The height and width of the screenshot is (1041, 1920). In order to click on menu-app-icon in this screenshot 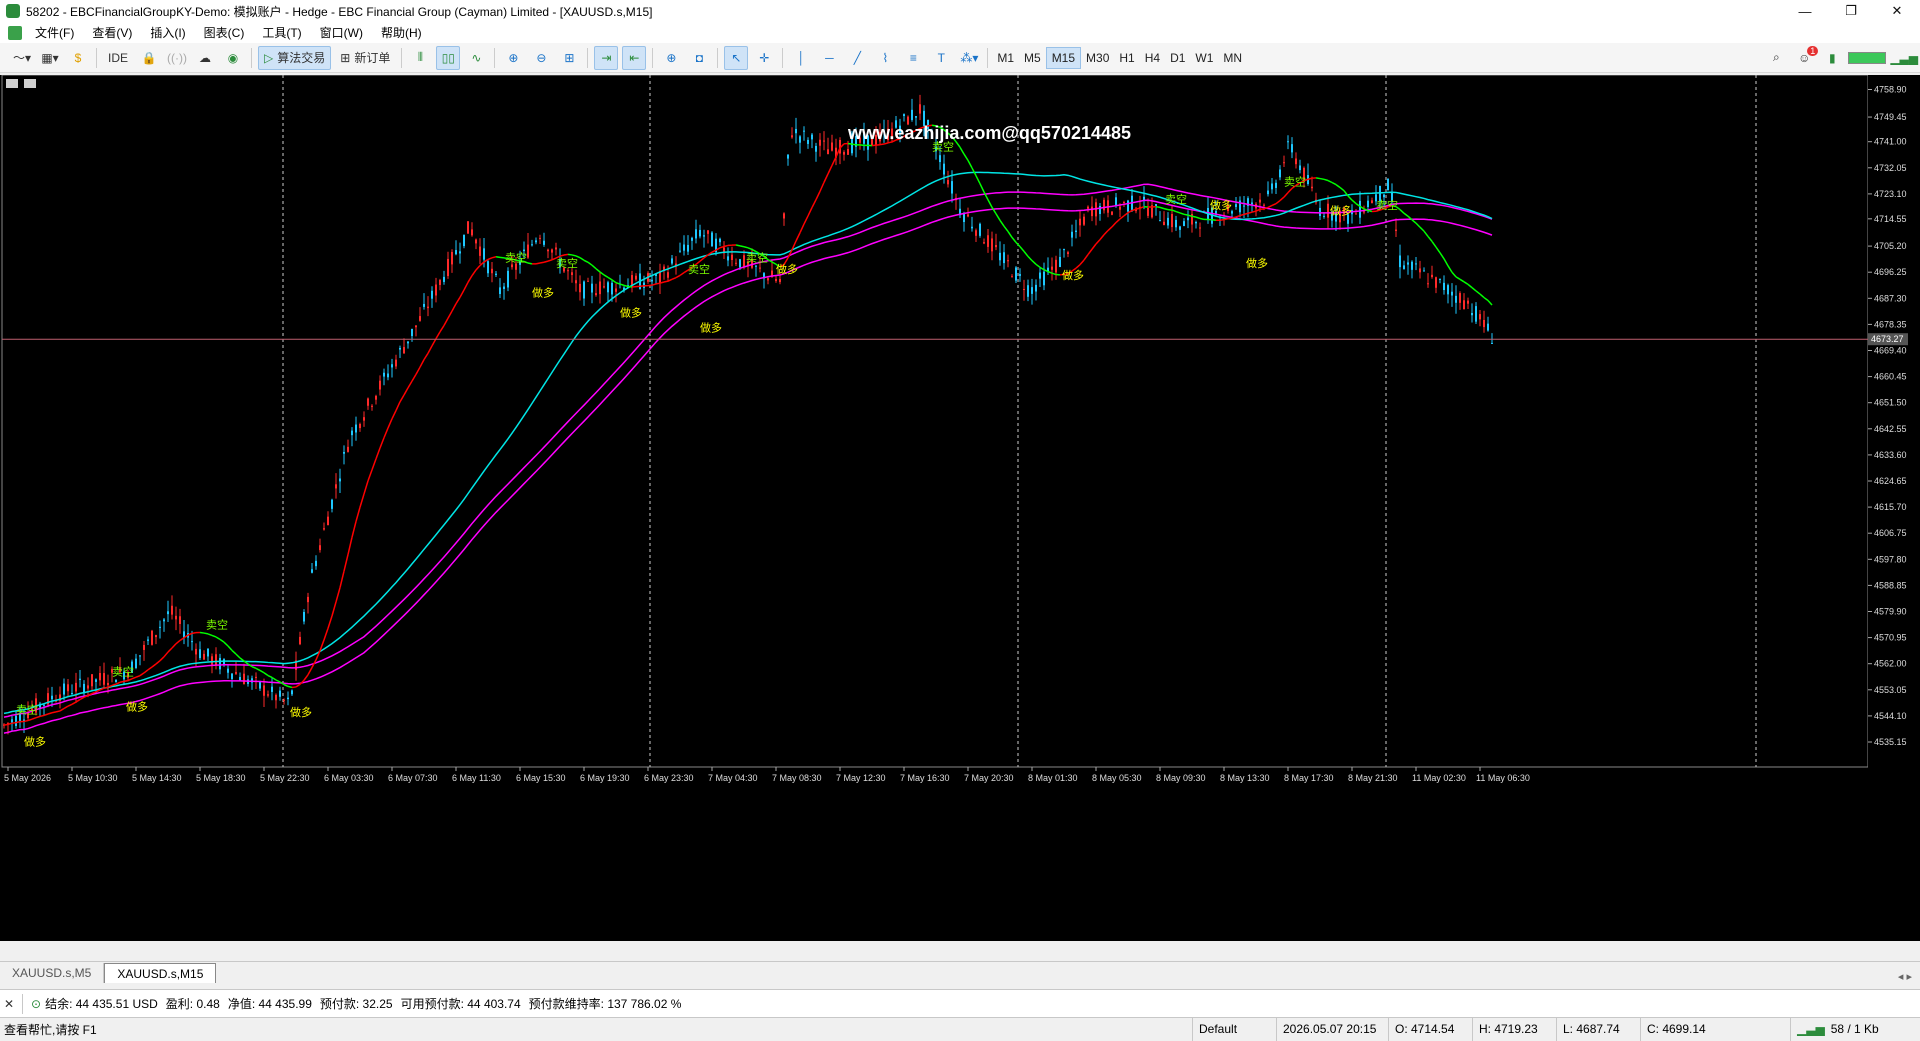, I will do `click(15, 33)`.